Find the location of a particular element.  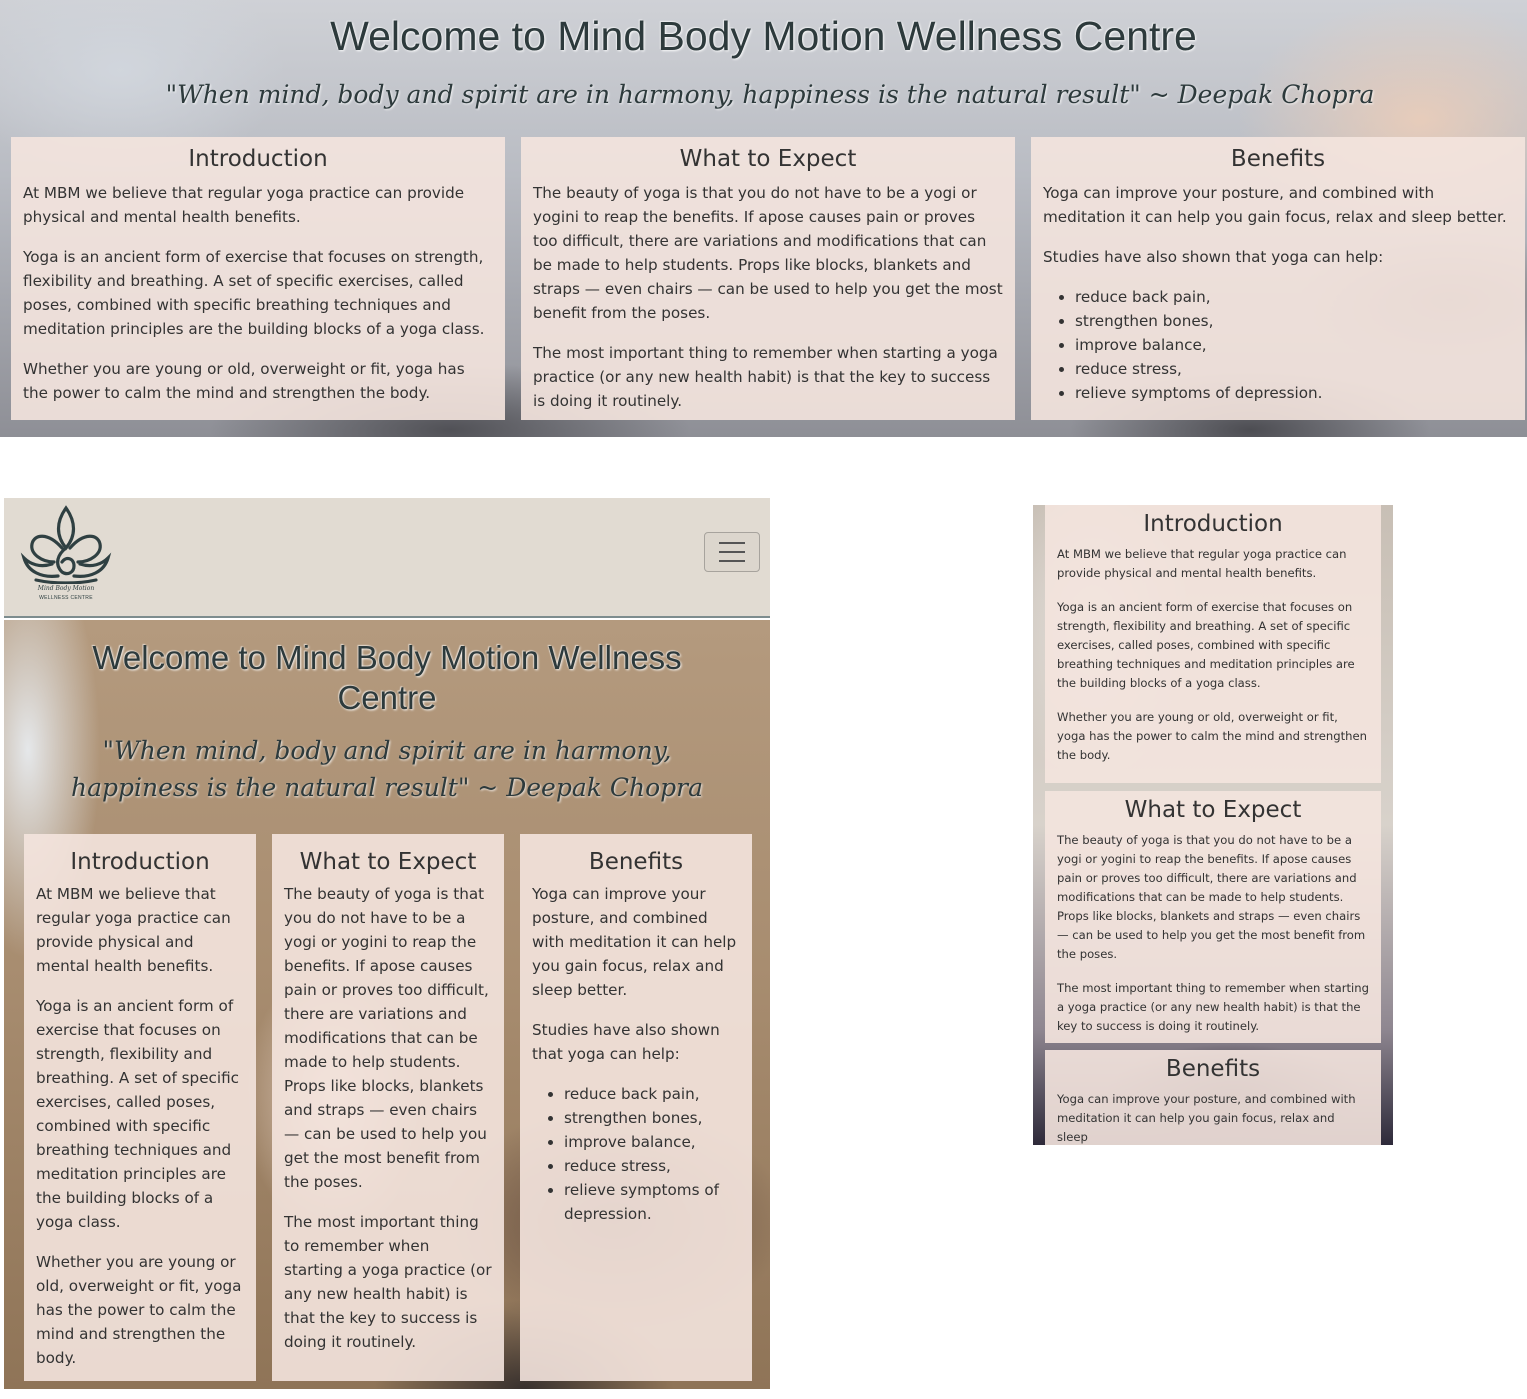

menu-toggle-button is located at coordinates (732, 552).